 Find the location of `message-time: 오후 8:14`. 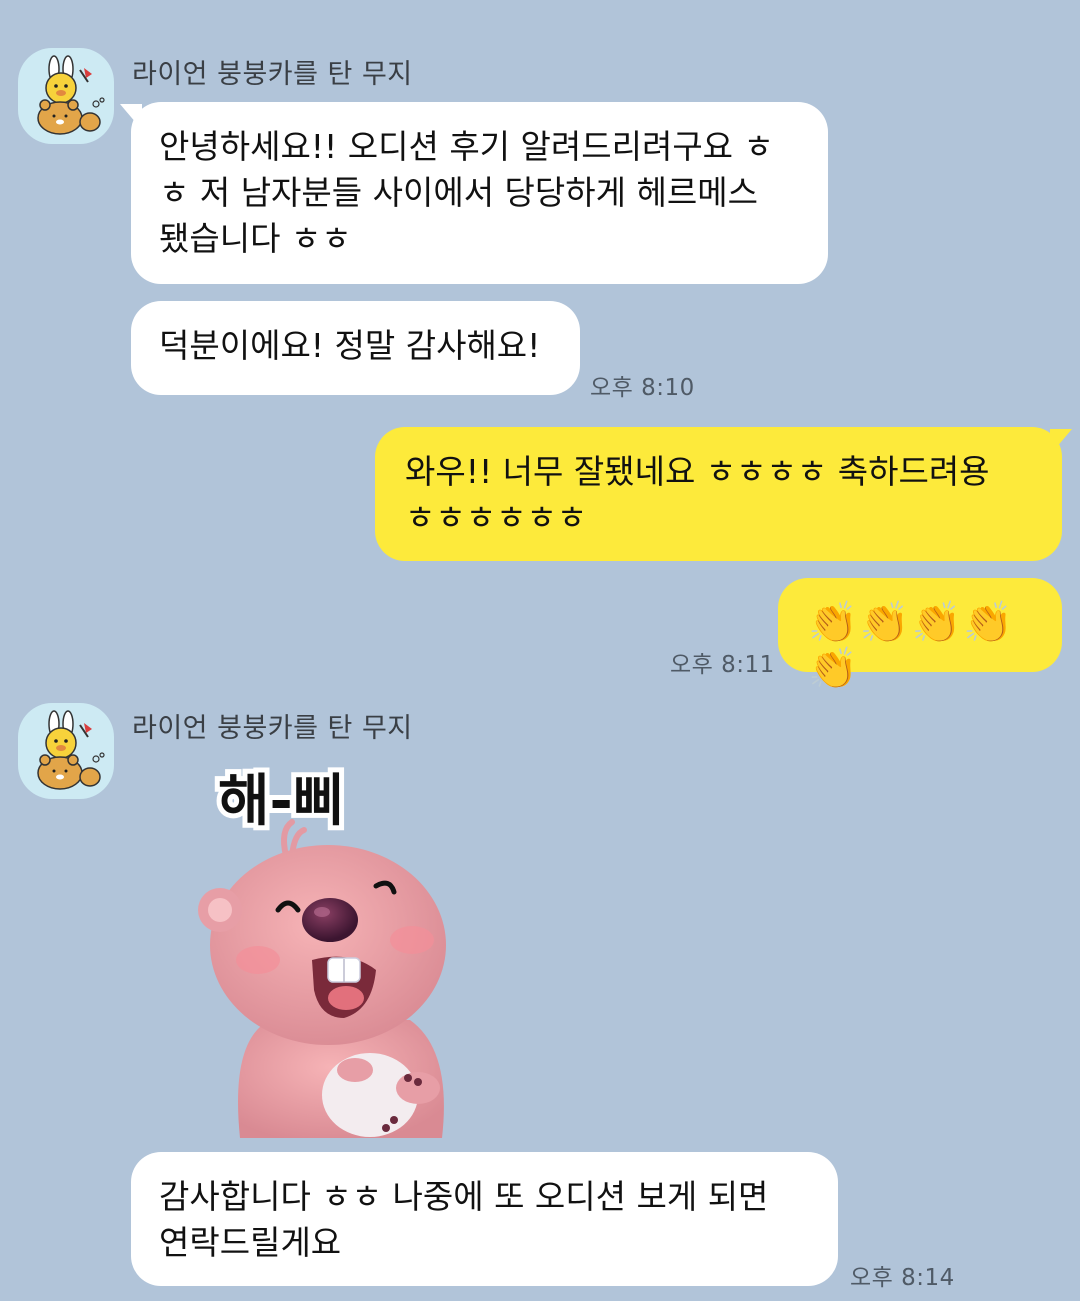

message-time: 오후 8:14 is located at coordinates (902, 1278).